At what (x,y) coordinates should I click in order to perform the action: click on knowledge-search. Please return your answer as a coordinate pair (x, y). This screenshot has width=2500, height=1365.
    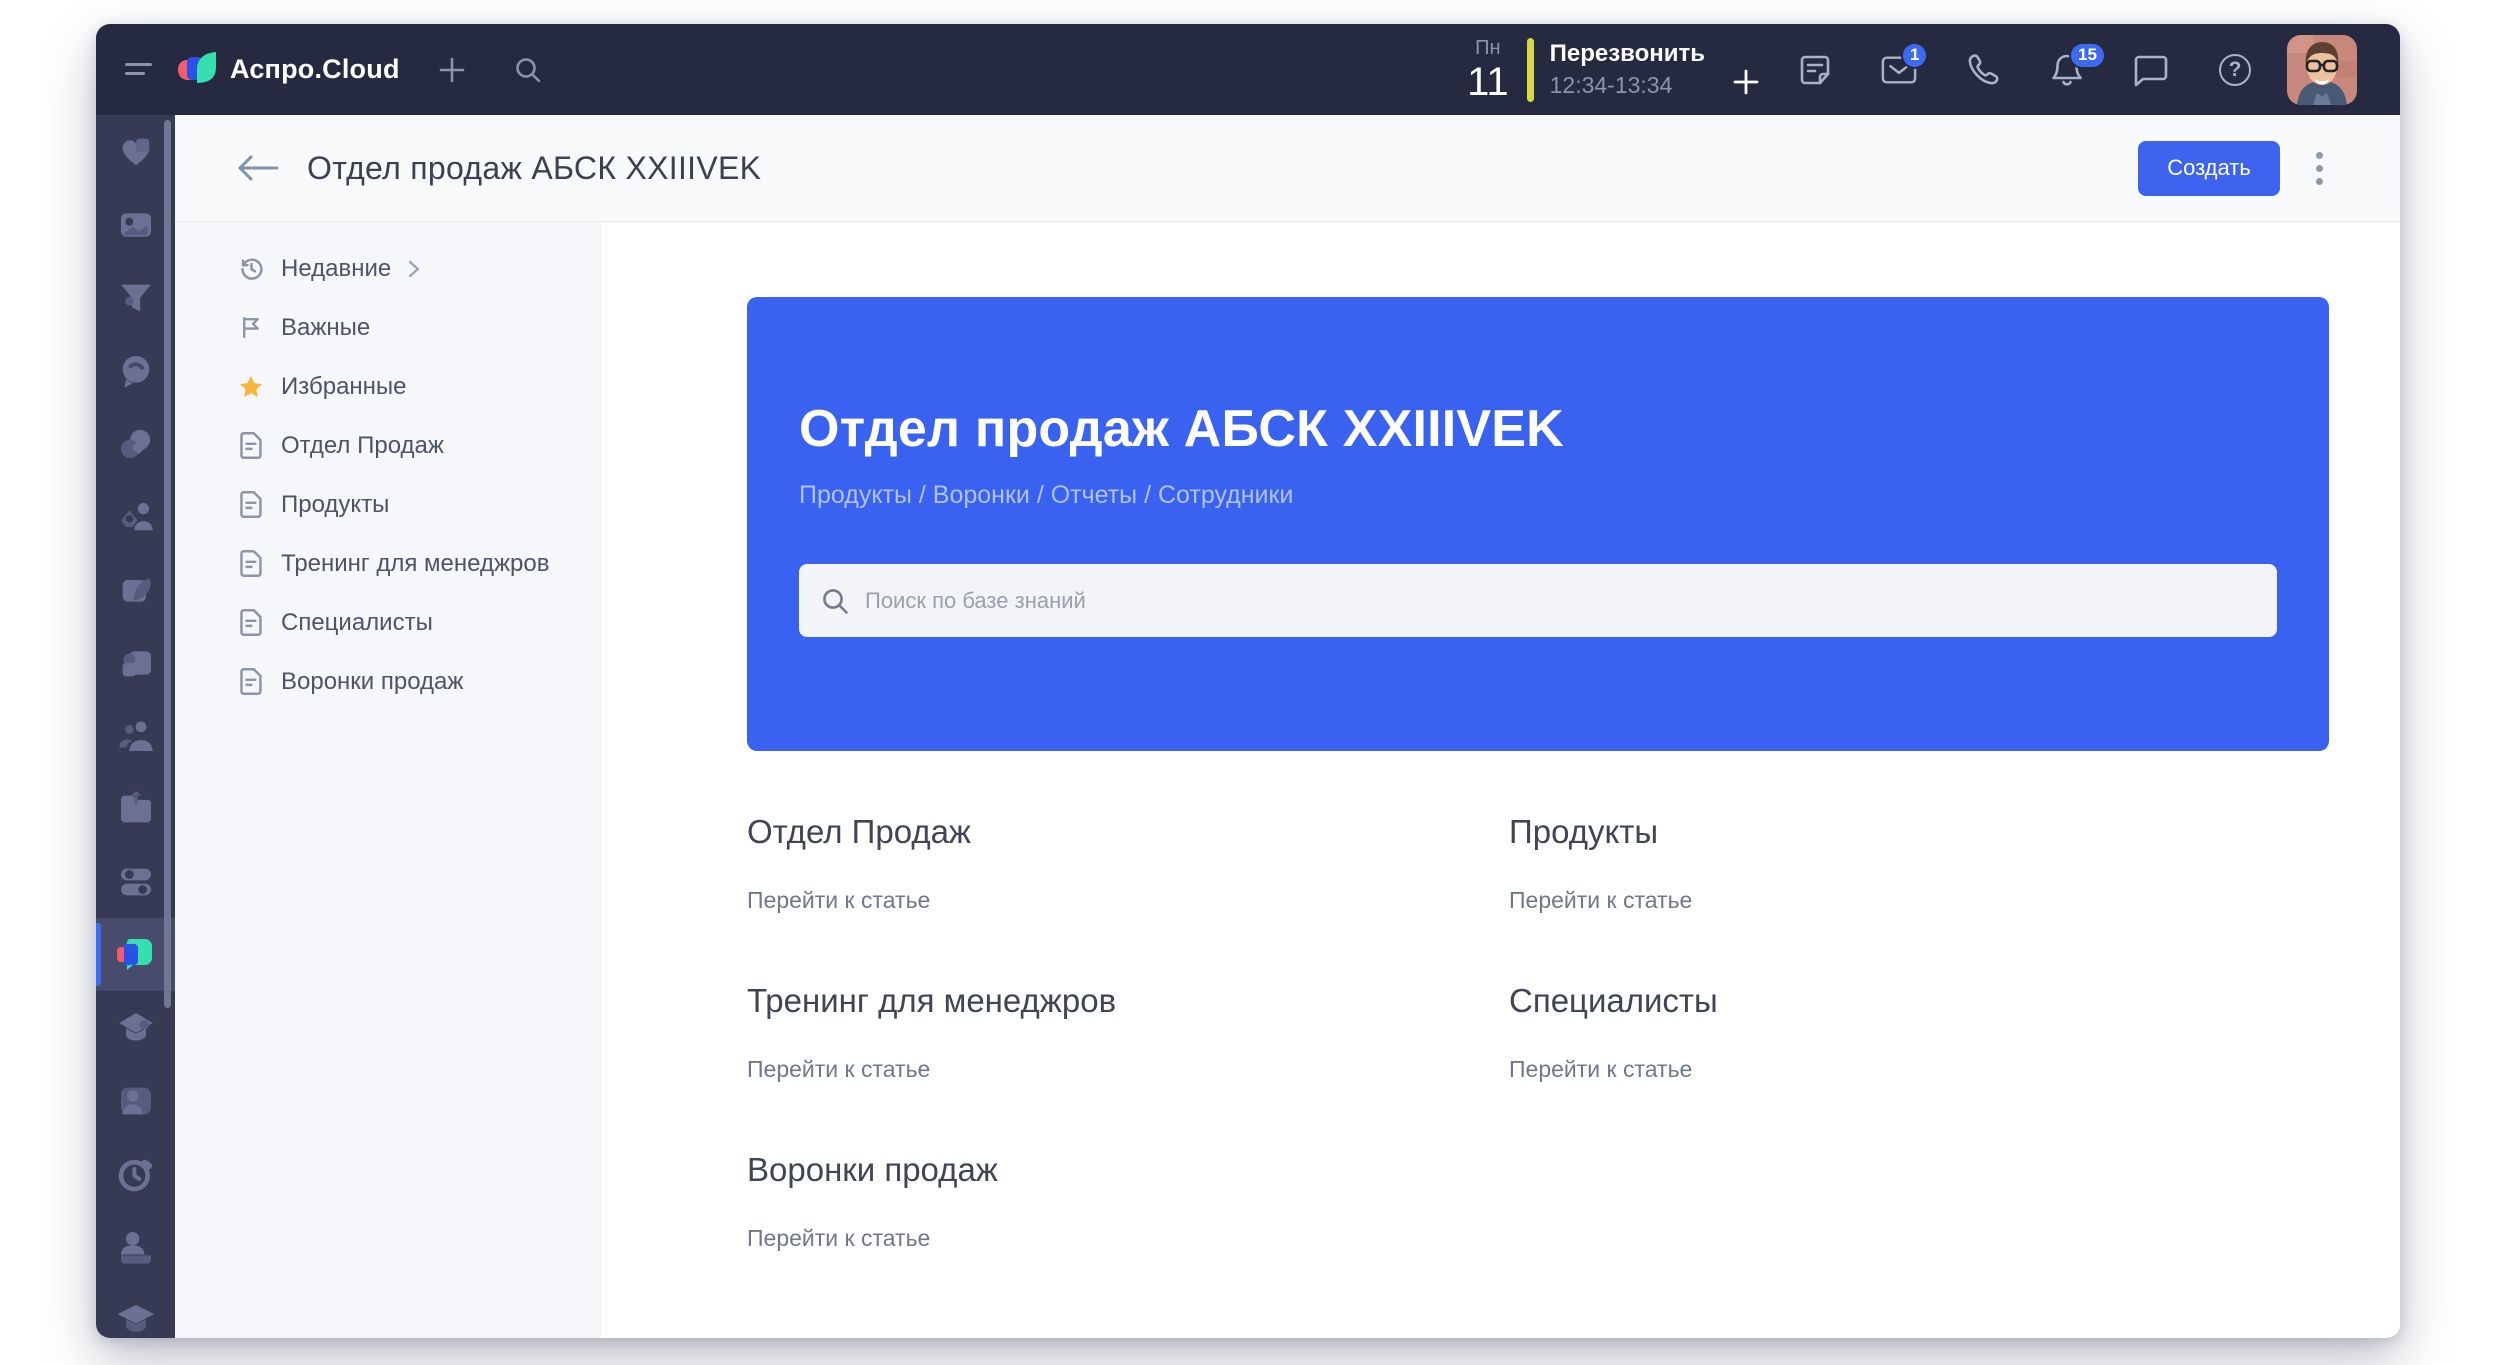
    Looking at the image, I should click on (1538, 600).